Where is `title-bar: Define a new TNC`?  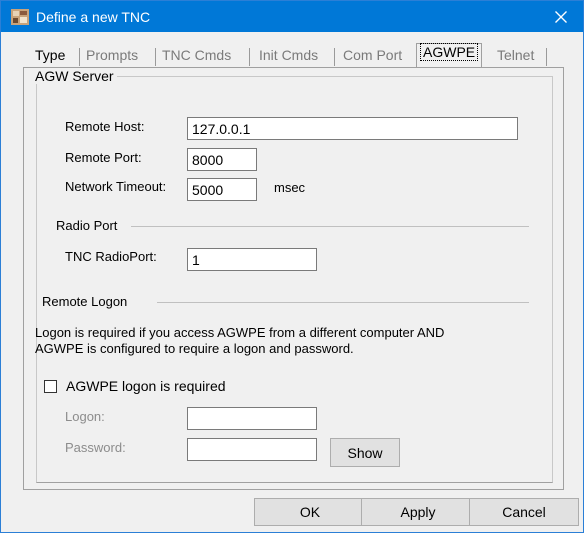
title-bar: Define a new TNC is located at coordinates (292, 16).